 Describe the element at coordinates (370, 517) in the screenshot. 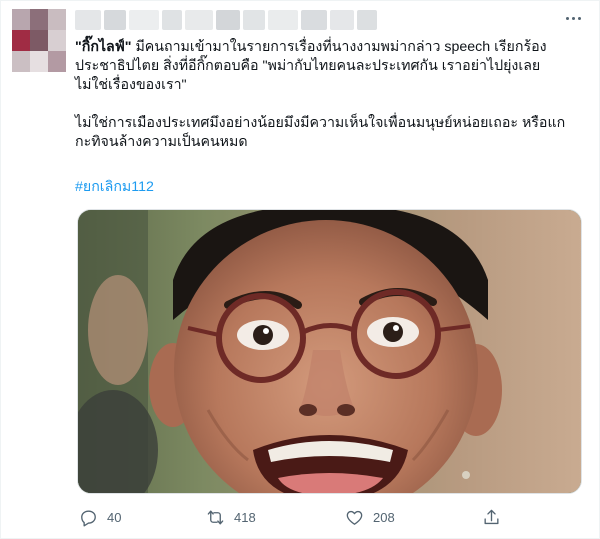

I see `like-button: 208` at that location.